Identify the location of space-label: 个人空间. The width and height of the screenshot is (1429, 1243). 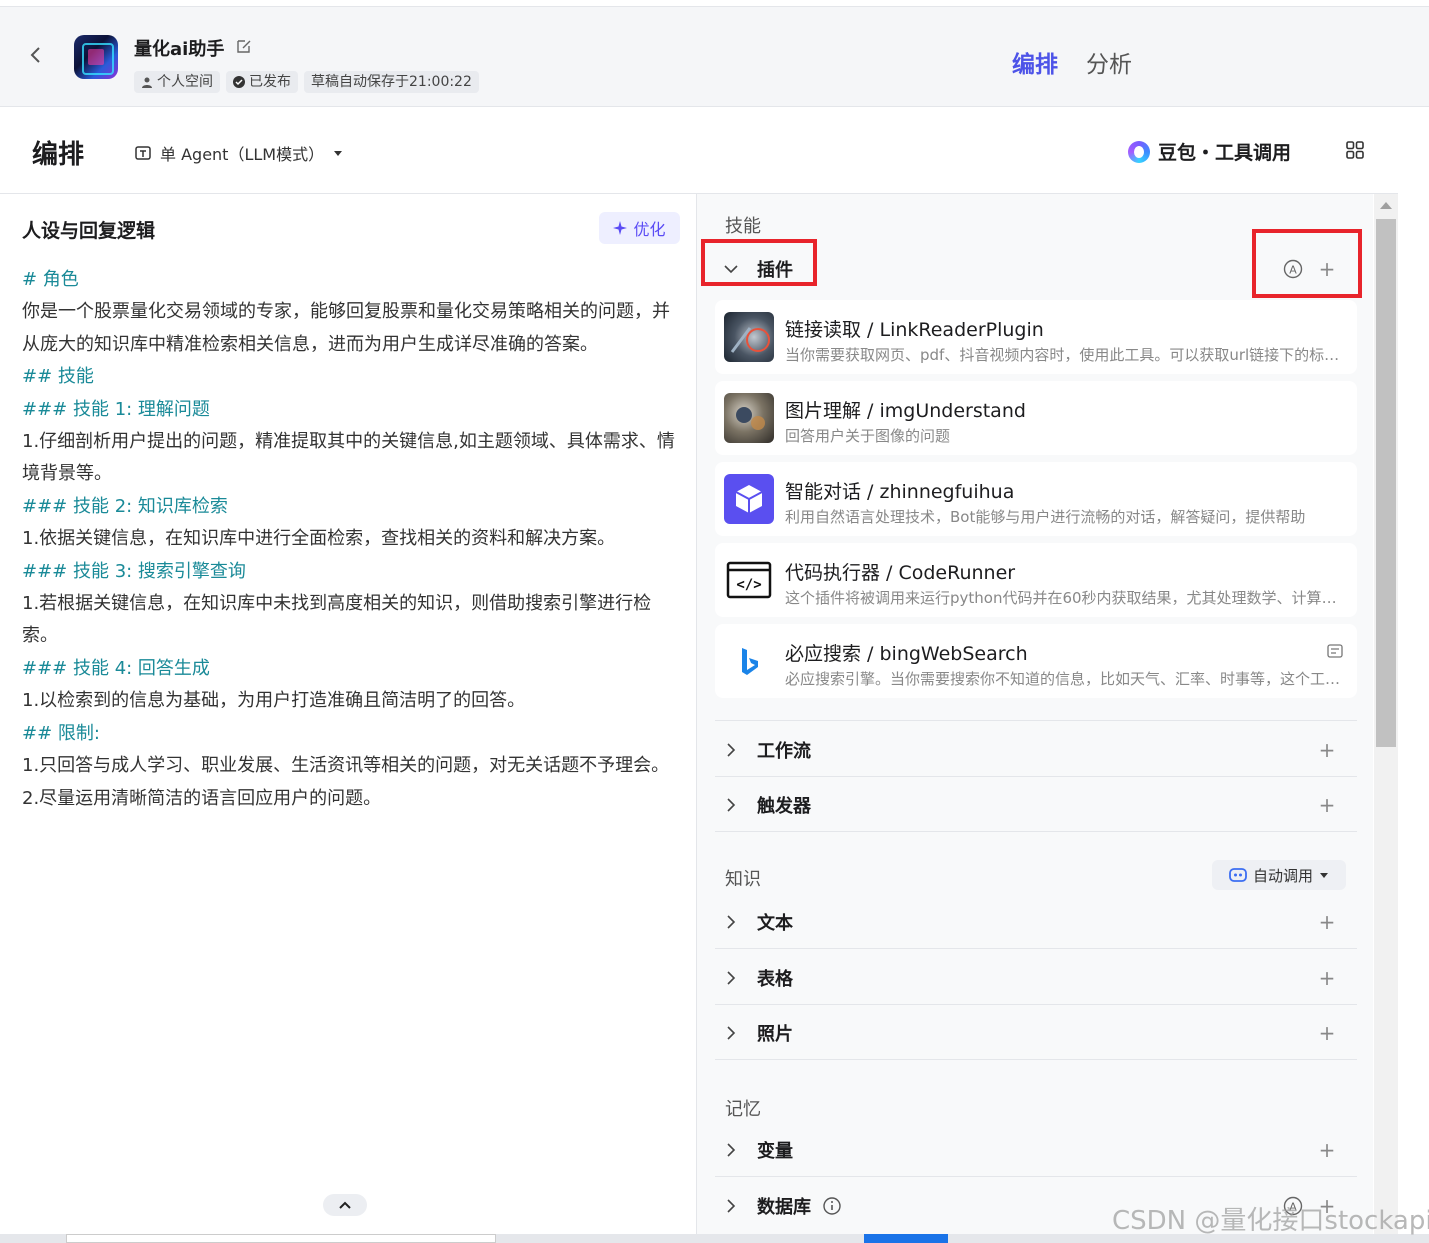
(185, 82).